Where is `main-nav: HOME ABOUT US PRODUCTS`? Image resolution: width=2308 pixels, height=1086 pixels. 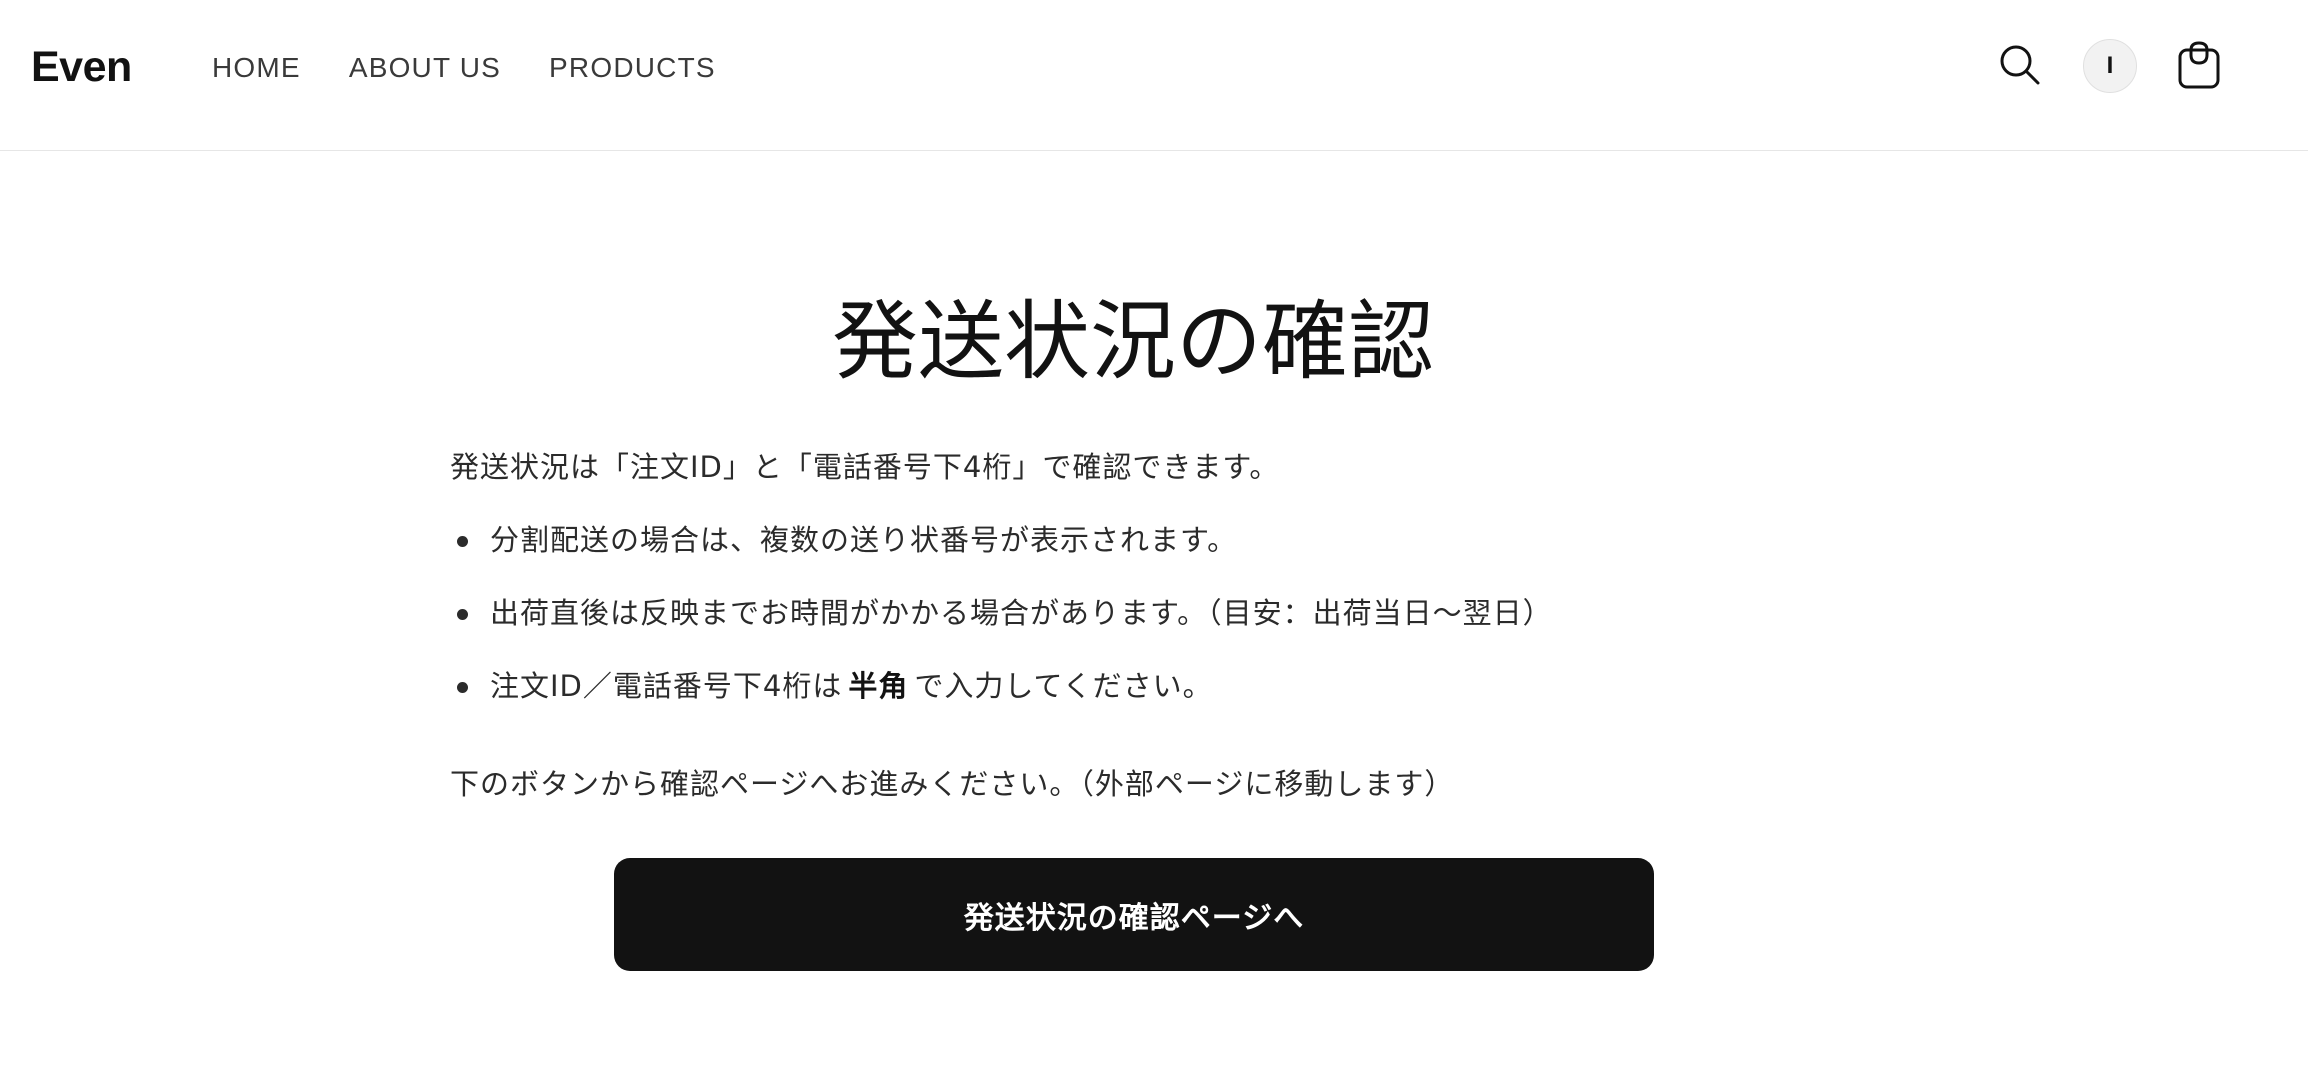 main-nav: HOME ABOUT US PRODUCTS is located at coordinates (464, 68).